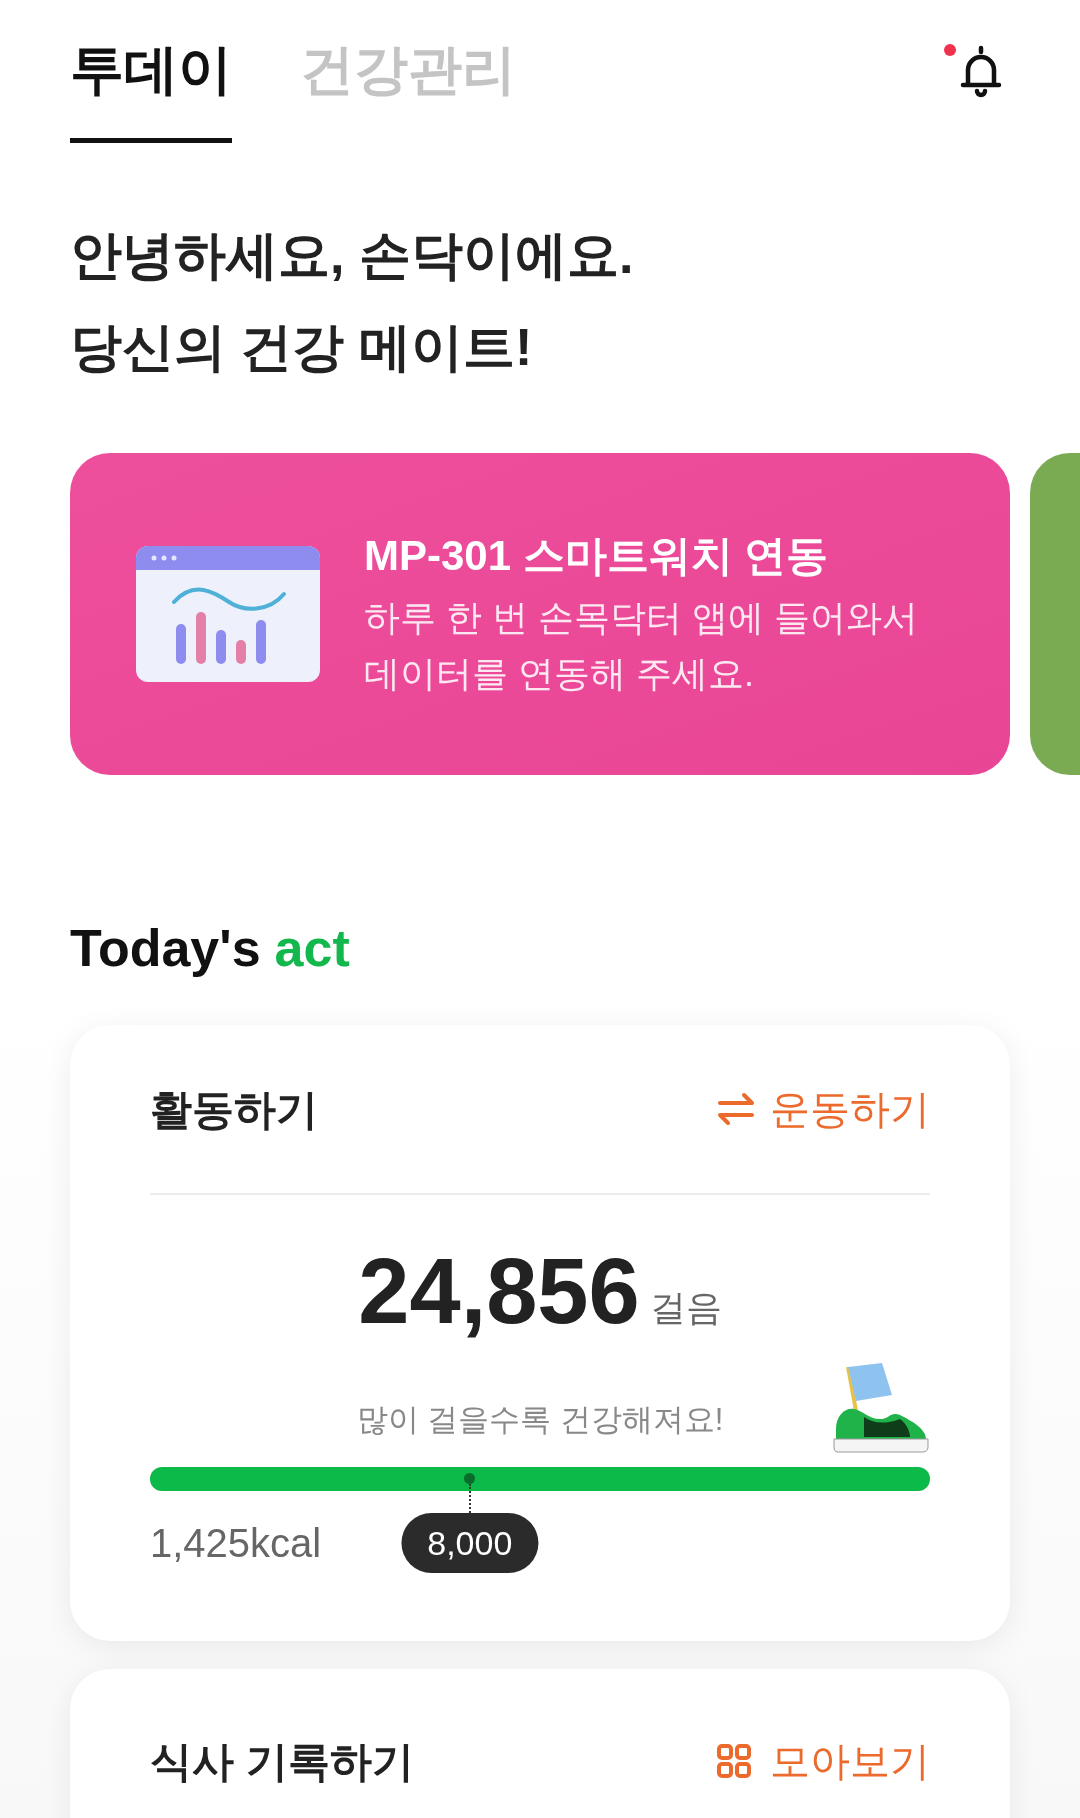  Describe the element at coordinates (165, 948) in the screenshot. I see `section-title: Today's` at that location.